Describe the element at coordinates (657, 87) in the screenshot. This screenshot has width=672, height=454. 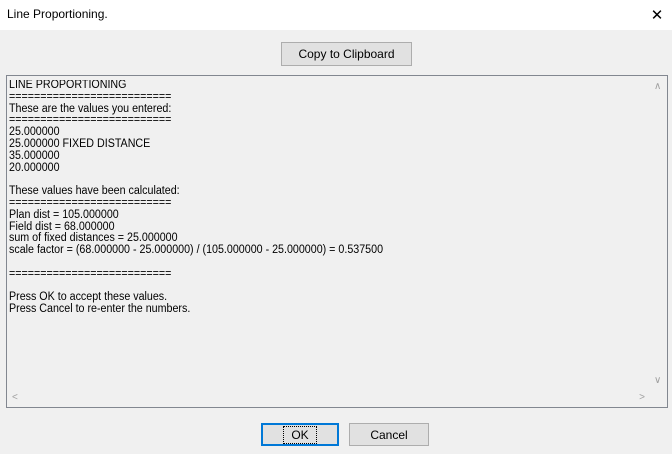
I see `scroll-up-icon: ∧` at that location.